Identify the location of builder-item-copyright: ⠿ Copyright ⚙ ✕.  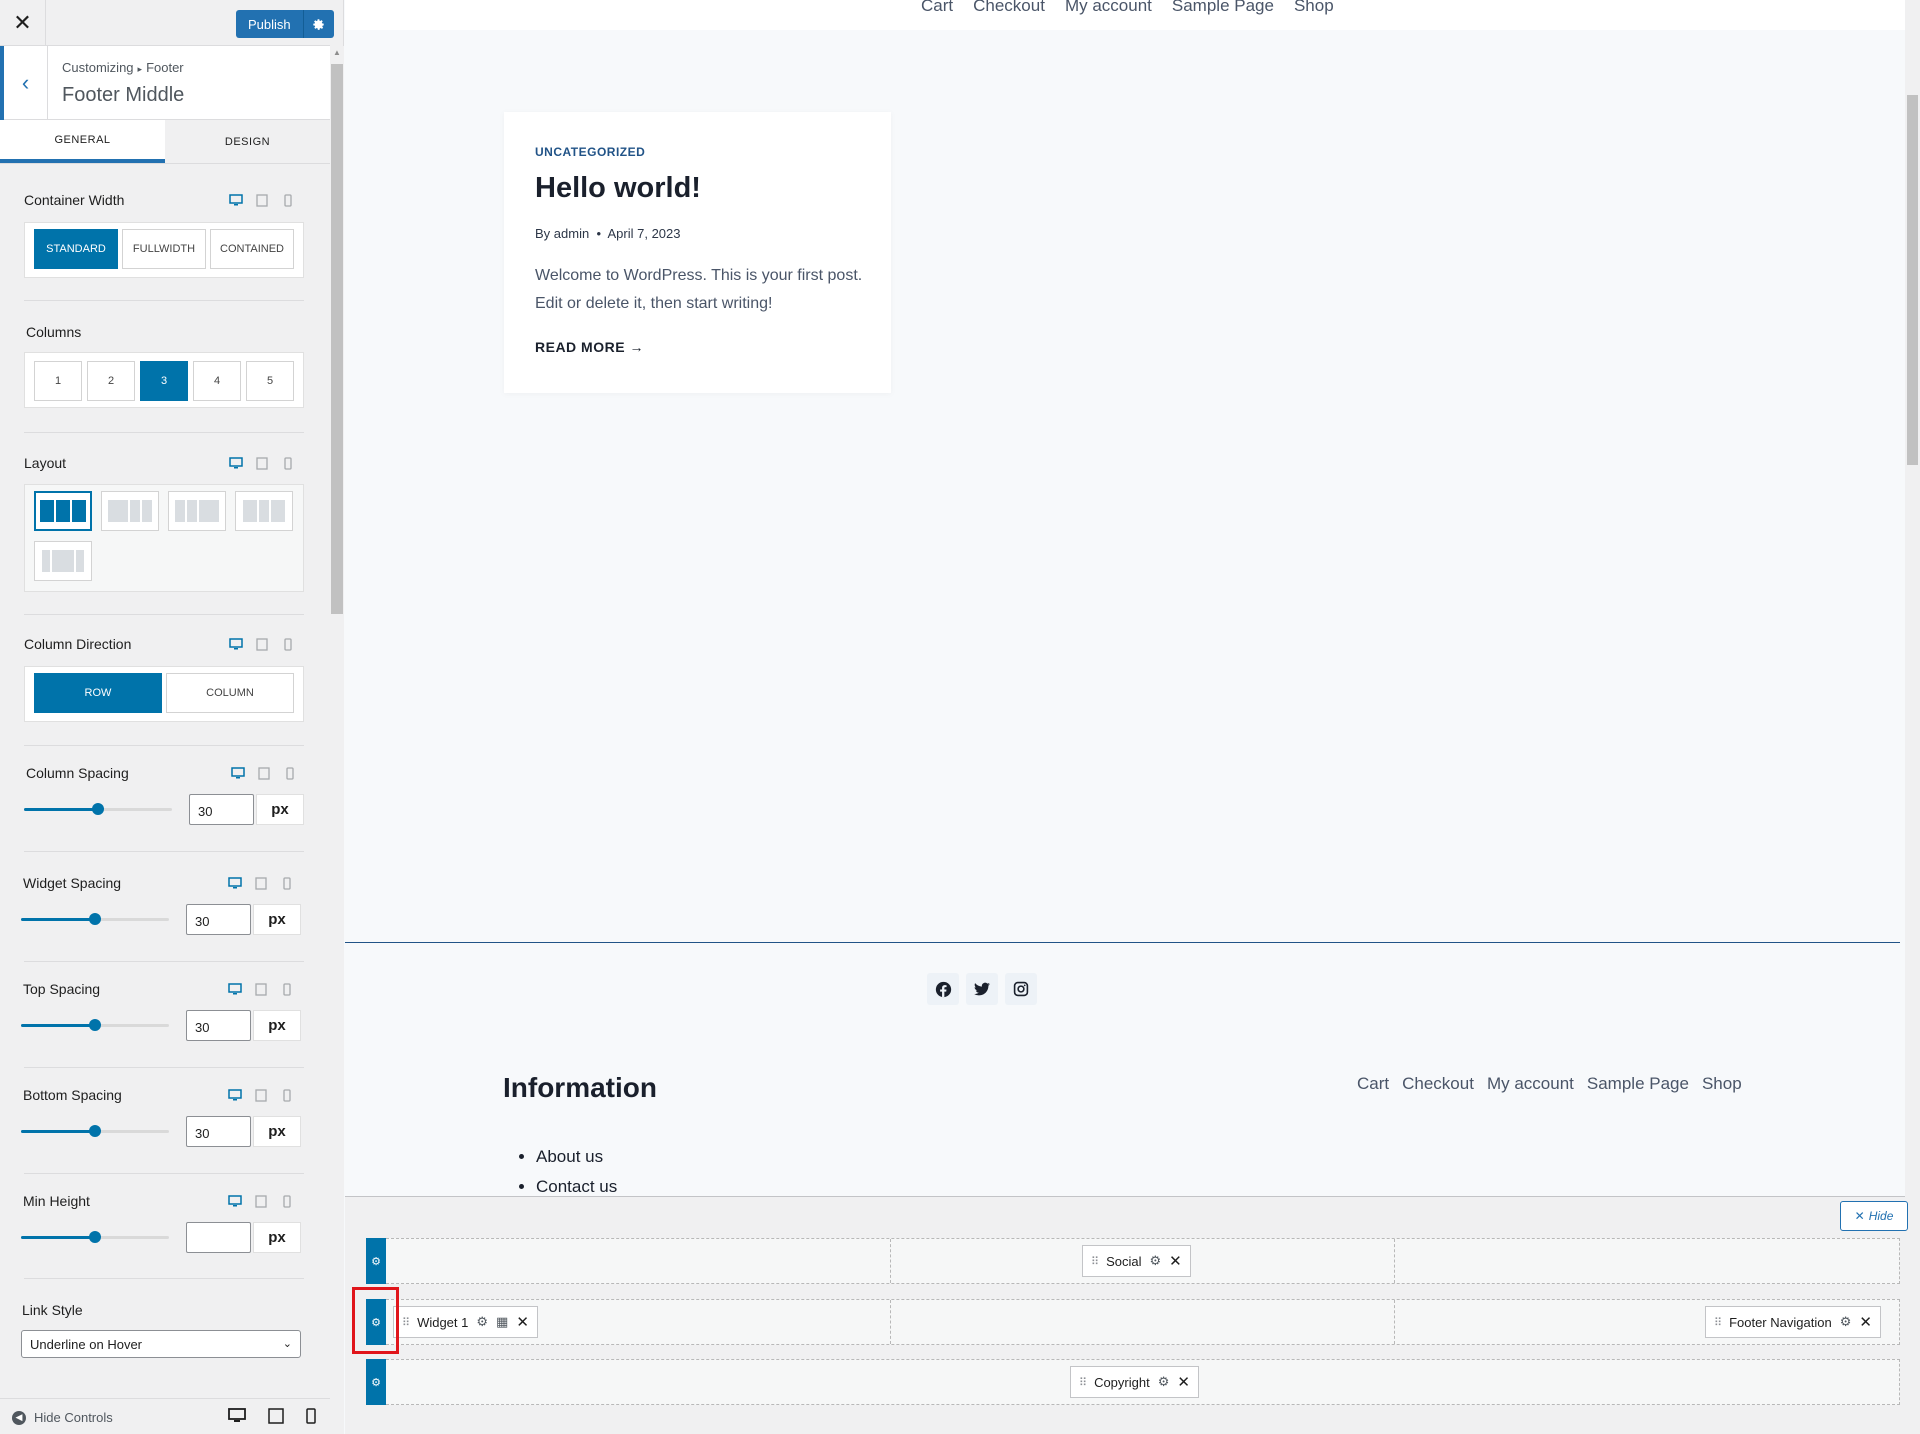
(1134, 1382).